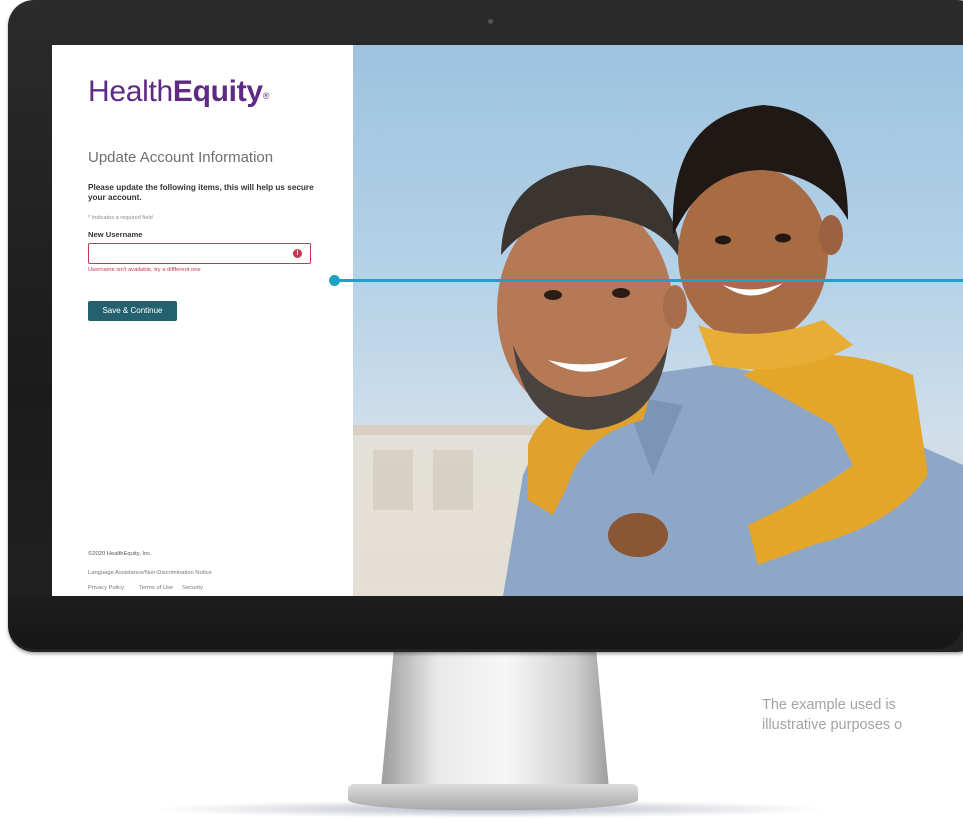 Image resolution: width=963 pixels, height=820 pixels. Describe the element at coordinates (120, 218) in the screenshot. I see `required-field-note: * Indicates a required field` at that location.